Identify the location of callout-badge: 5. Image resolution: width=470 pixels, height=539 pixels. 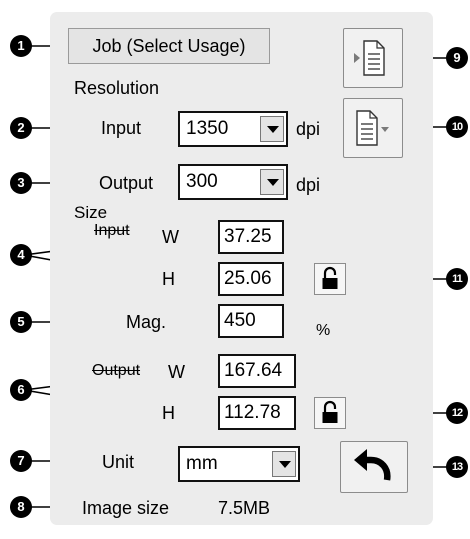
(21, 322).